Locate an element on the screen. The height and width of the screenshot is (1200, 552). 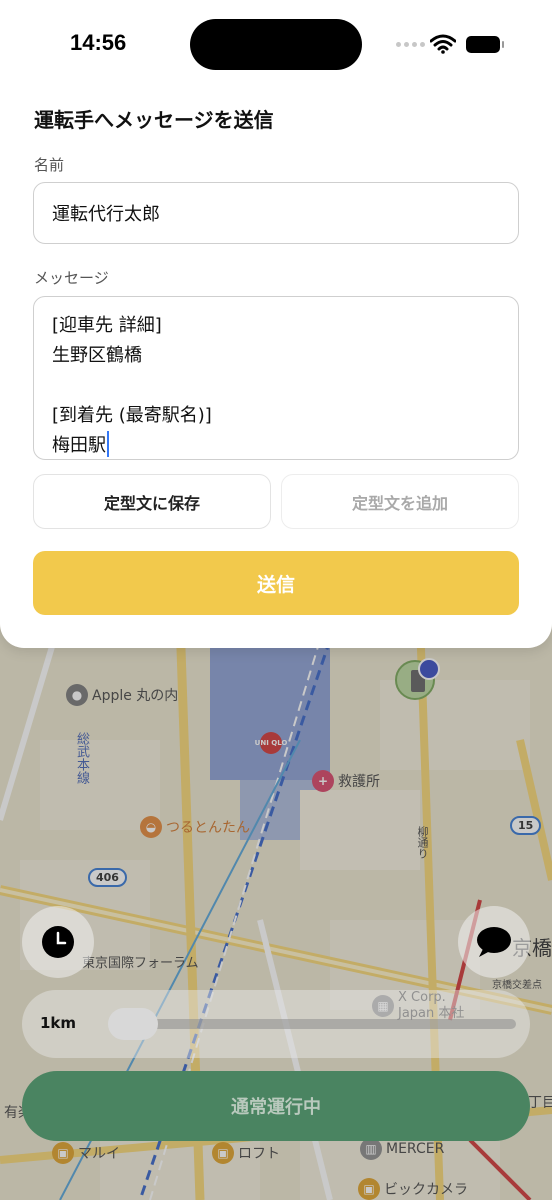
save-template-button: 定型文に保存 is located at coordinates (152, 501).